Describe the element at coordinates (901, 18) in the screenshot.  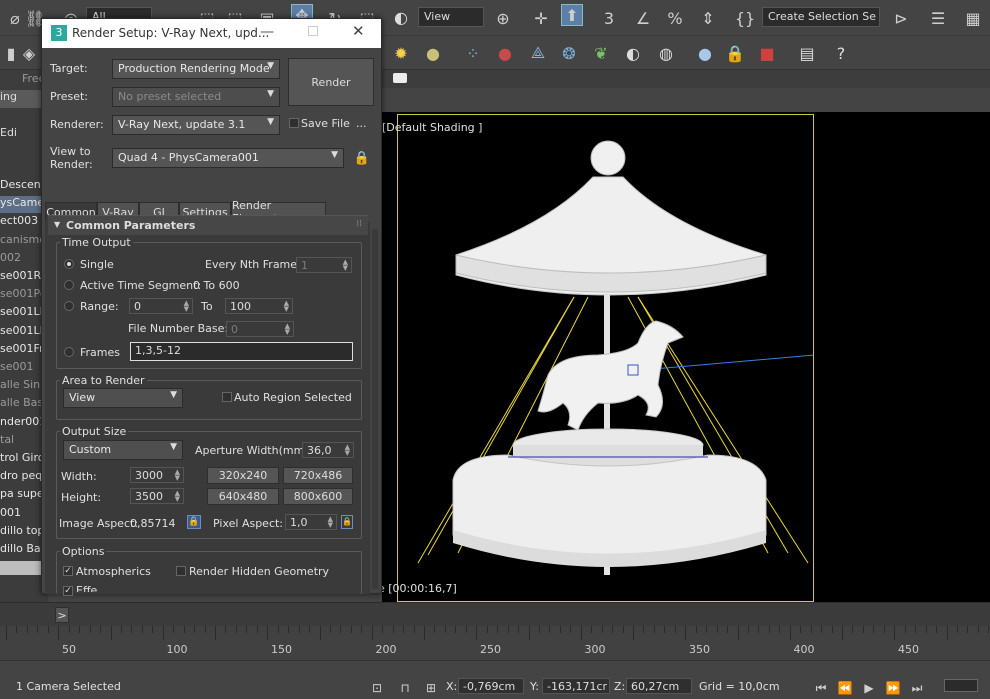
I see `mirror-icon: ⊳` at that location.